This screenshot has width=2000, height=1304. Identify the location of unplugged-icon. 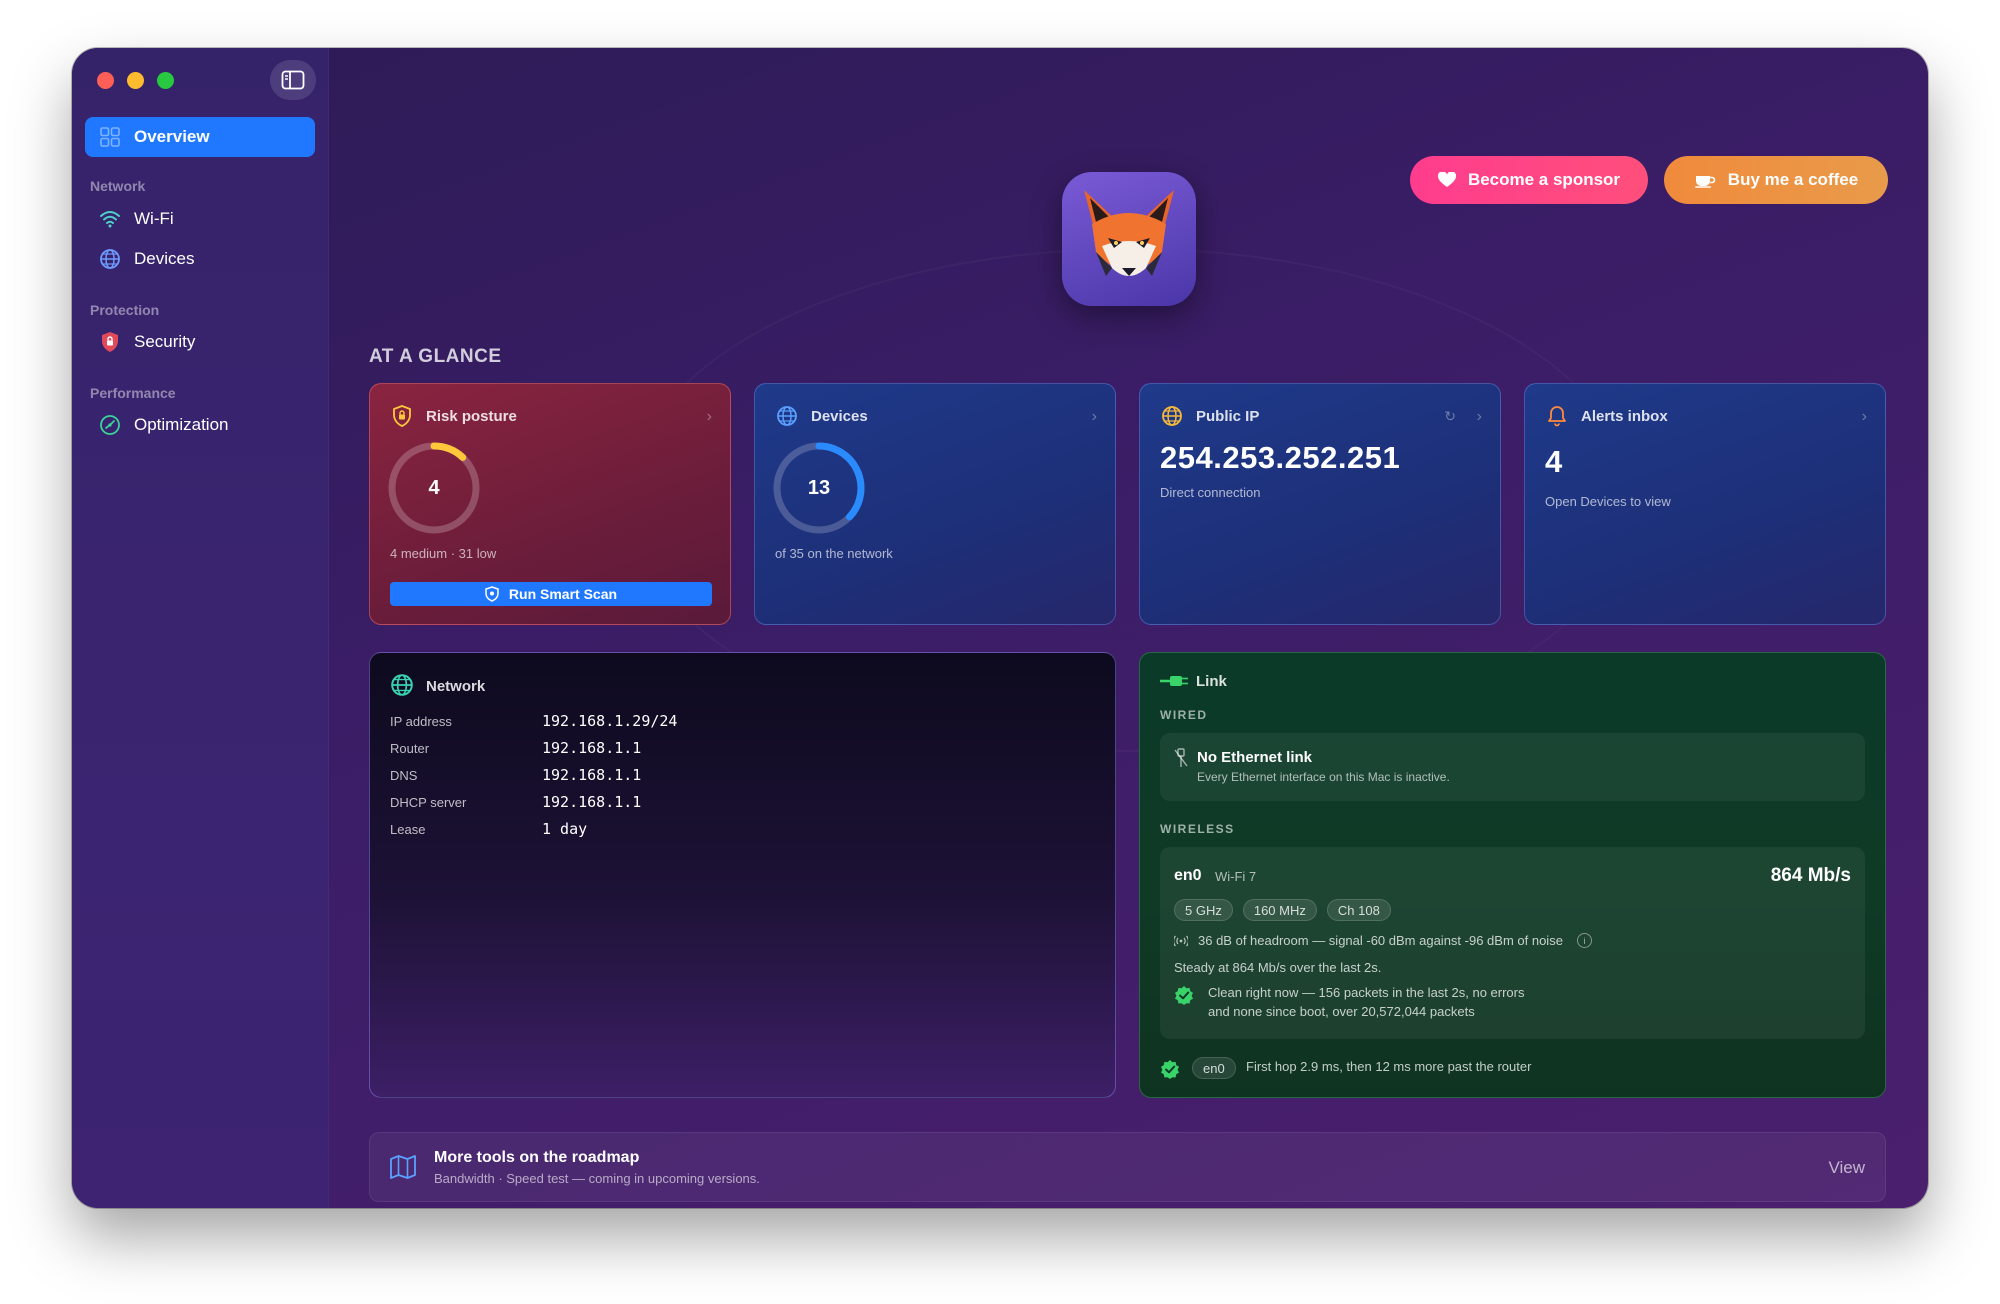
(1181, 760).